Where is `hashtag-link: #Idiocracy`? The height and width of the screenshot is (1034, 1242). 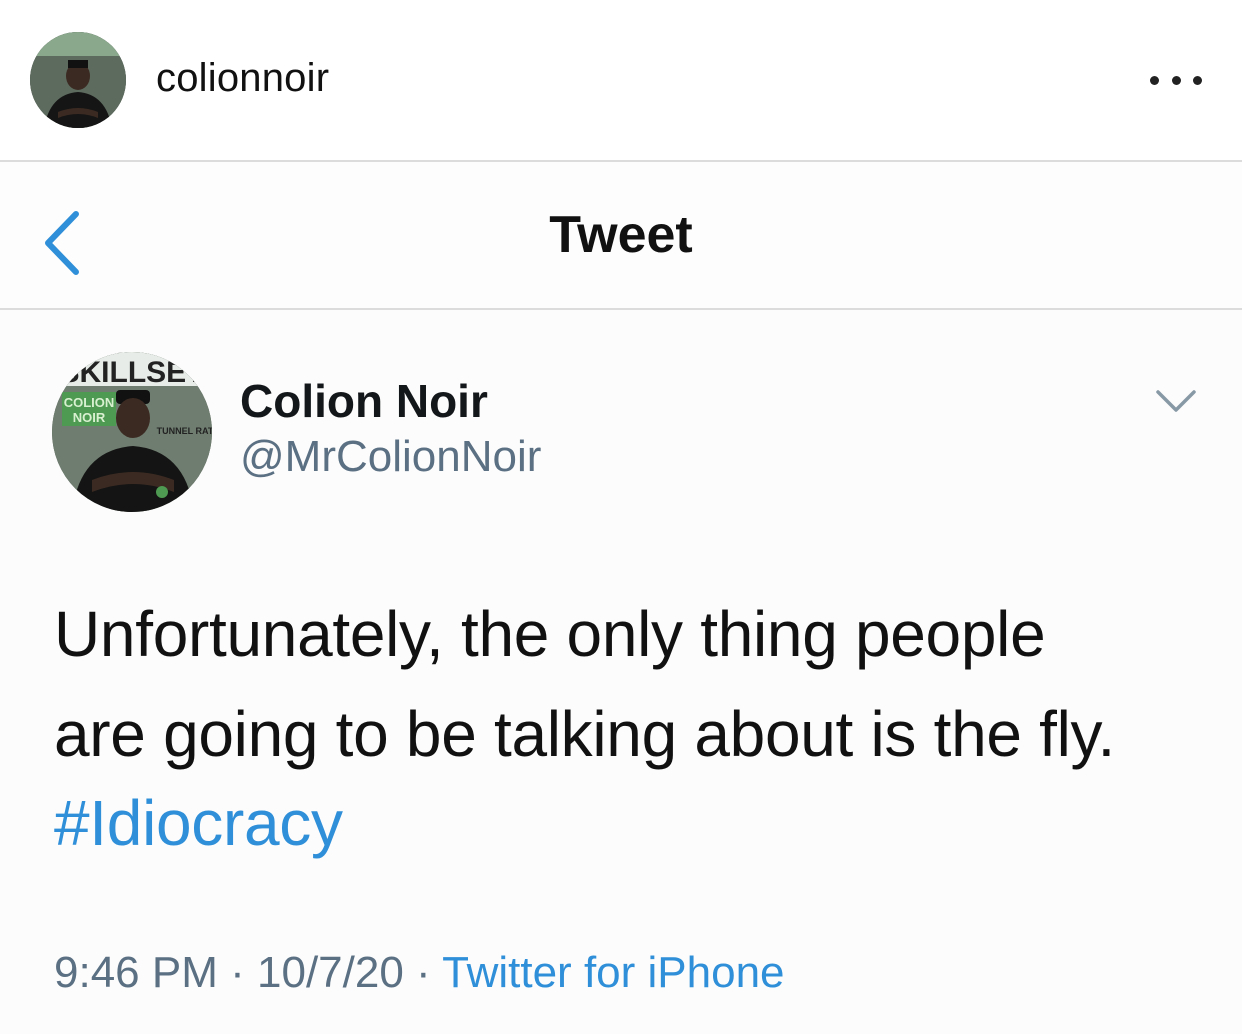
hashtag-link: #Idiocracy is located at coordinates (198, 823).